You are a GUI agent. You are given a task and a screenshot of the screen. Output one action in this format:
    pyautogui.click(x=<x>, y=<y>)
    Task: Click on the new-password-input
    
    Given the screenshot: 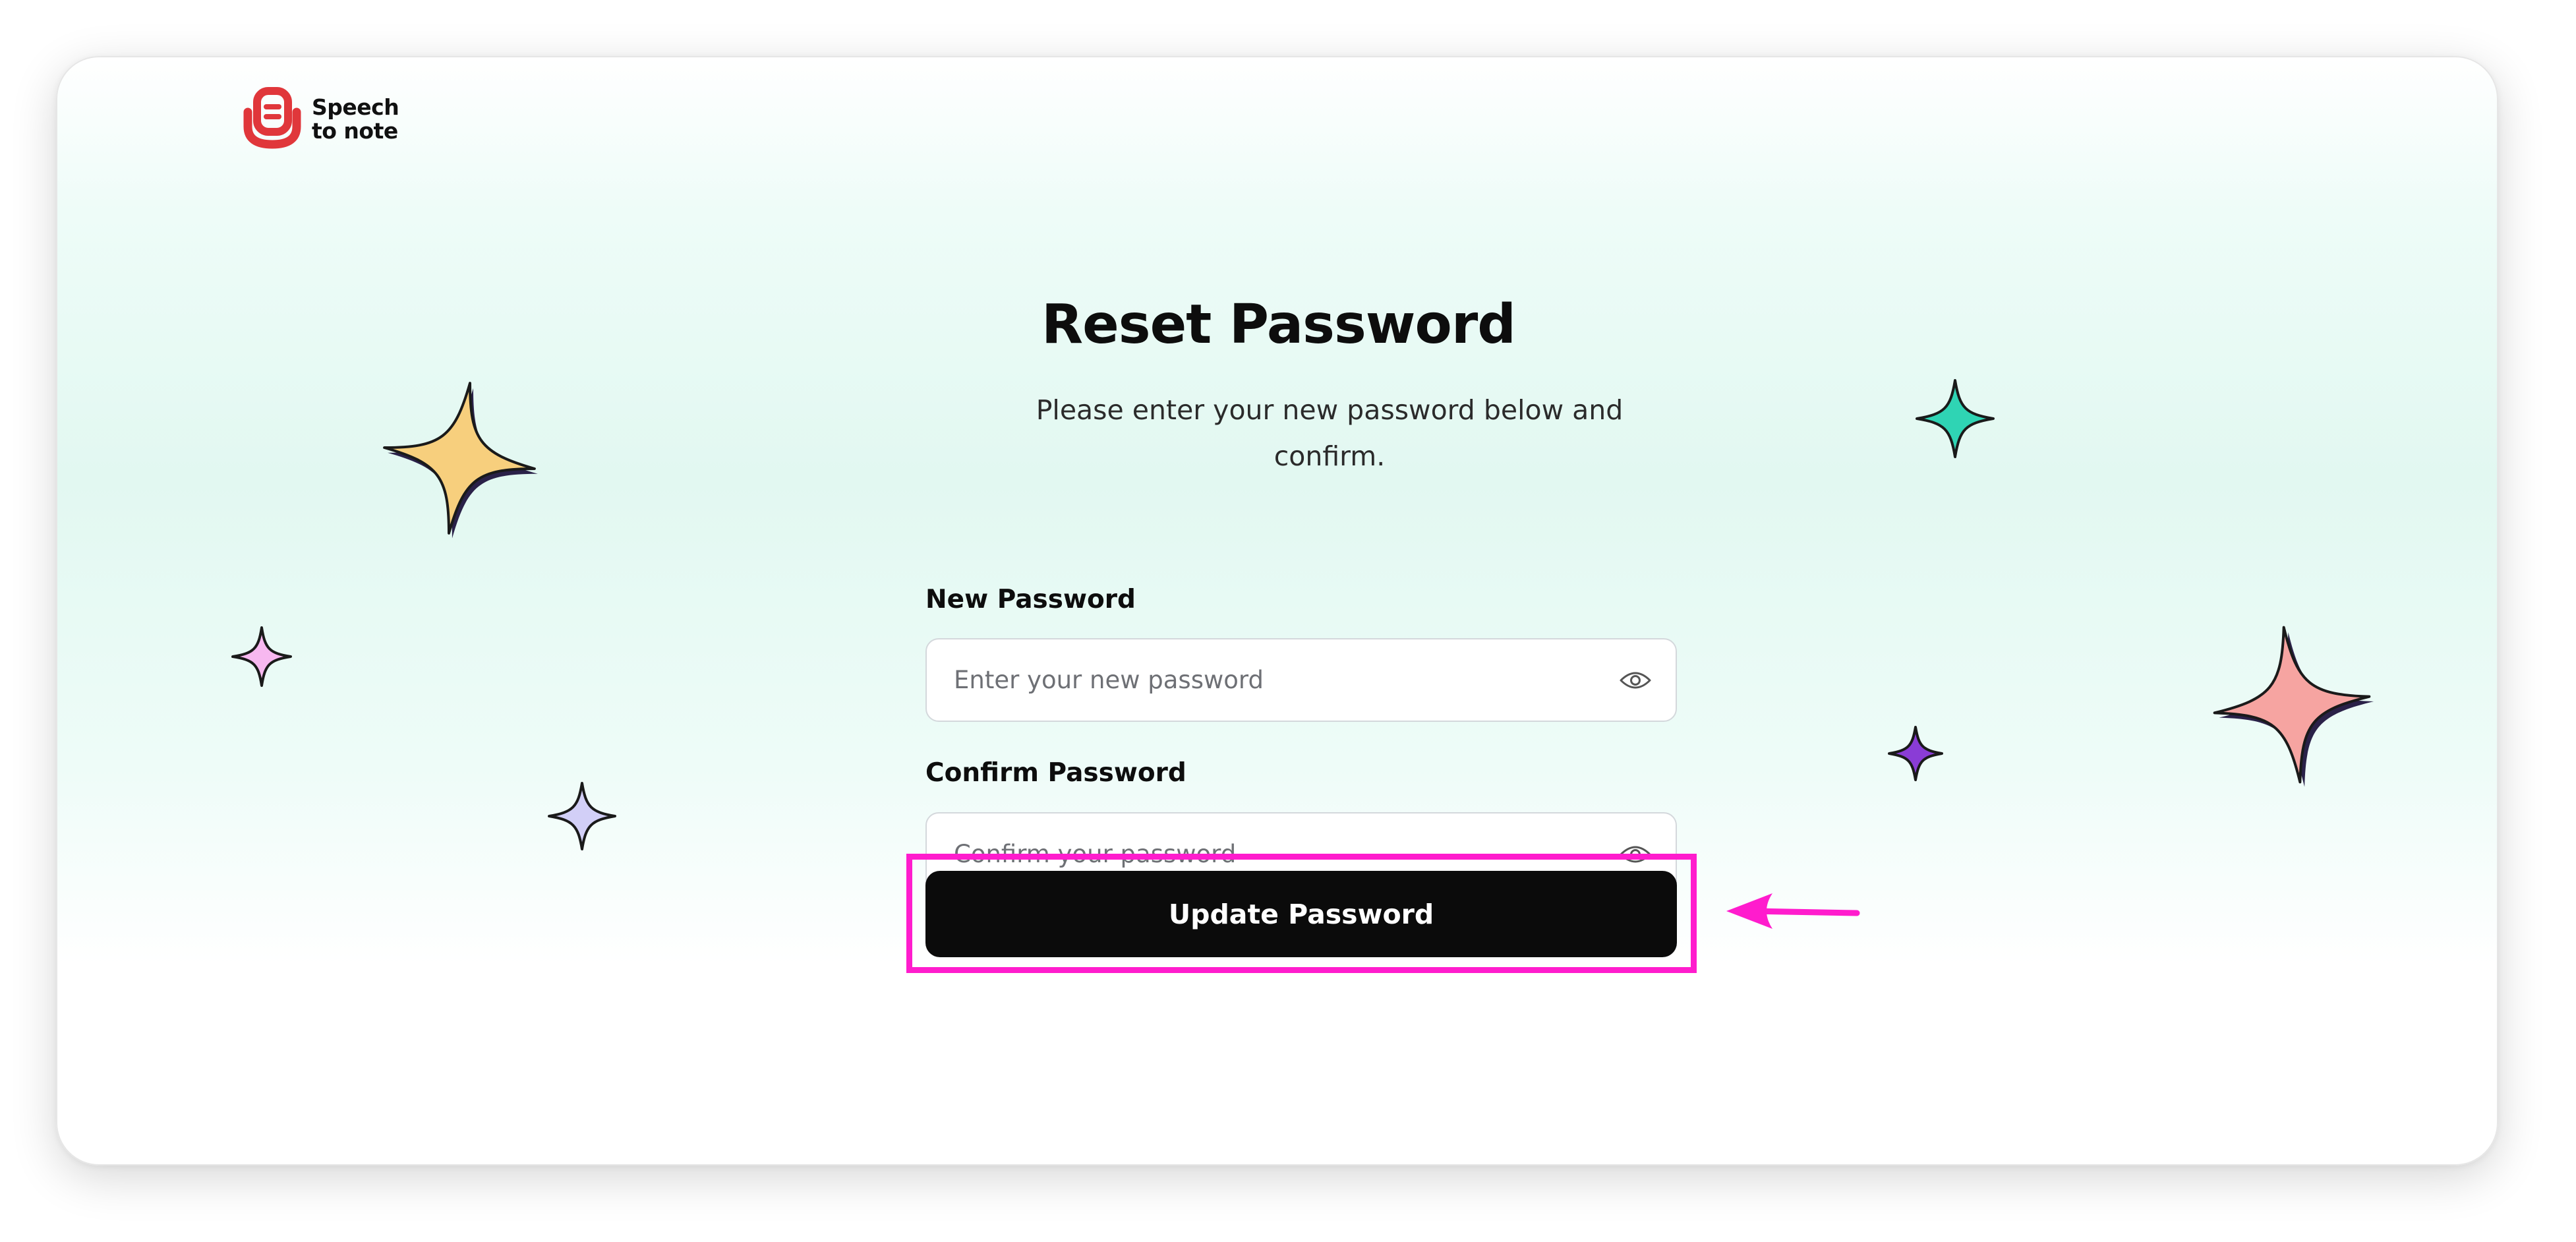 What is the action you would take?
    pyautogui.click(x=1301, y=680)
    